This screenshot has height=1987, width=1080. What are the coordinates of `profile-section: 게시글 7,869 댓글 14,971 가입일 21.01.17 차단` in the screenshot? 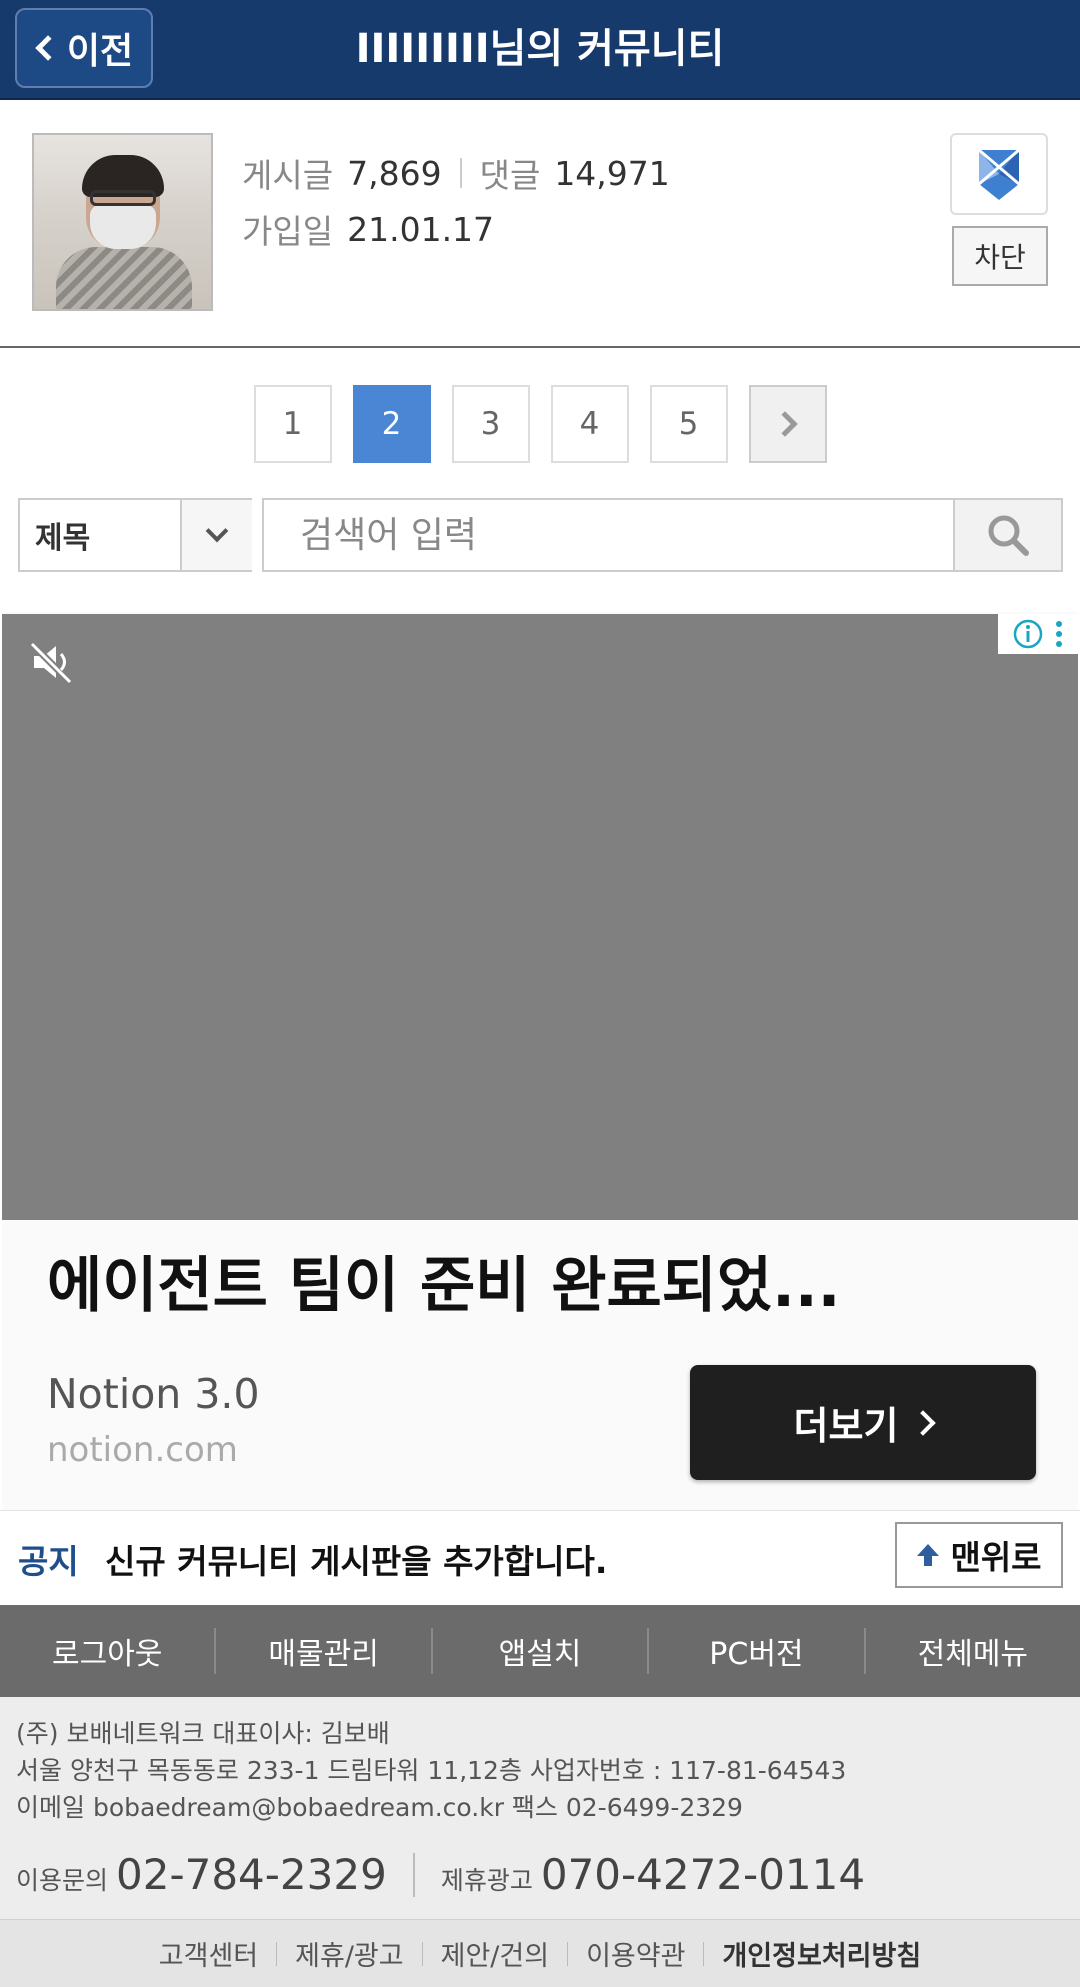 It's located at (540, 224).